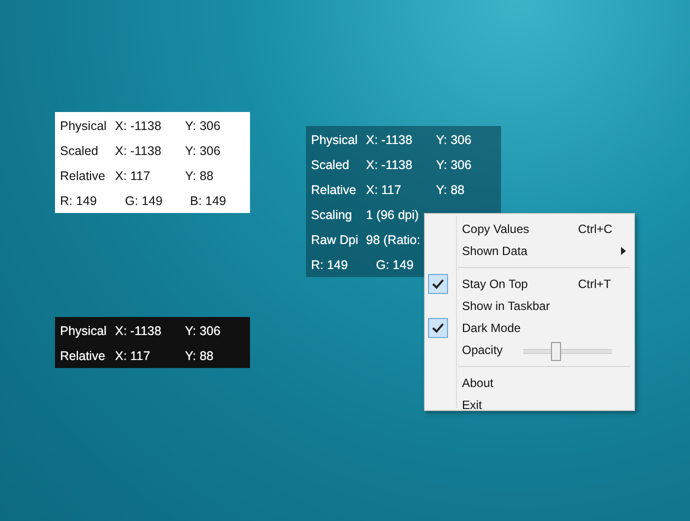  Describe the element at coordinates (332, 215) in the screenshot. I see `value-text: Scaling` at that location.